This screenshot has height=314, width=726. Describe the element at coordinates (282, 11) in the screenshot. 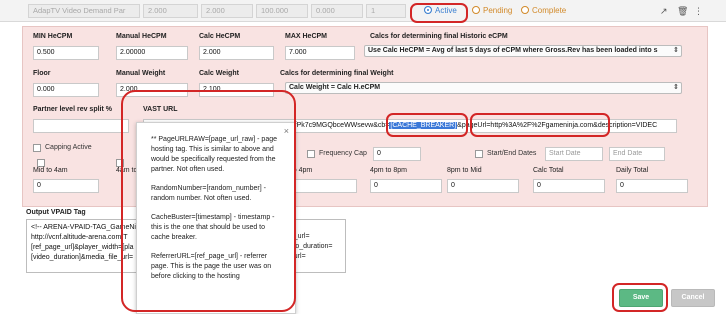

I see `value-cell-3: 100.000` at that location.